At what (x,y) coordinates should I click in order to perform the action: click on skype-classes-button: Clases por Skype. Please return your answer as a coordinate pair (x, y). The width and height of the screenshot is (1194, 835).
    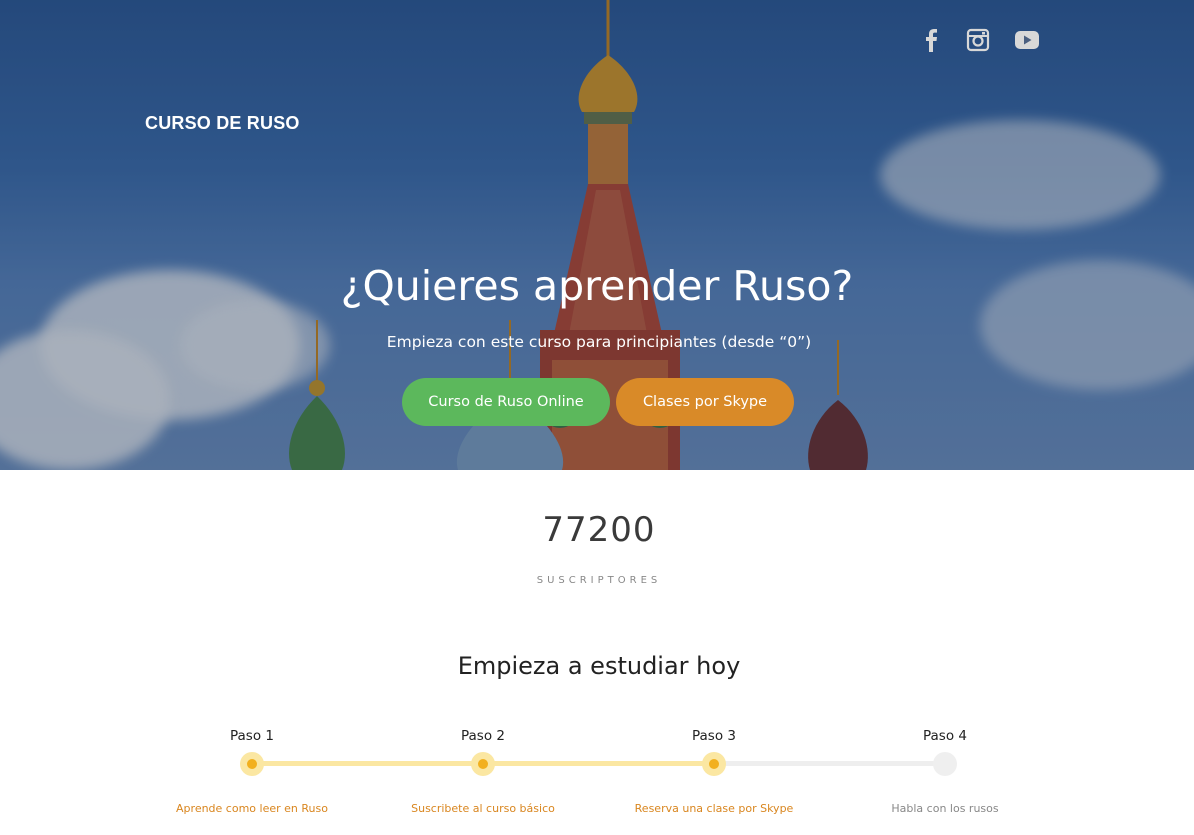
    Looking at the image, I should click on (705, 402).